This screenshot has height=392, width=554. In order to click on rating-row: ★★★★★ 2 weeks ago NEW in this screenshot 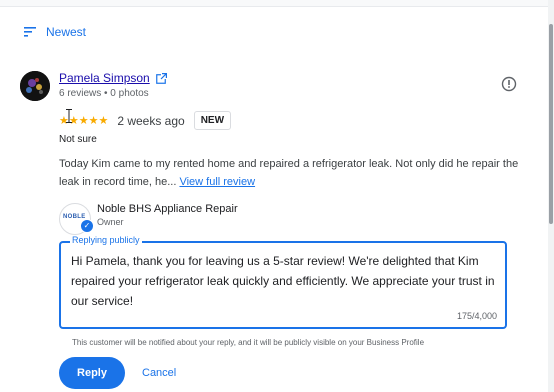, I will do `click(145, 120)`.